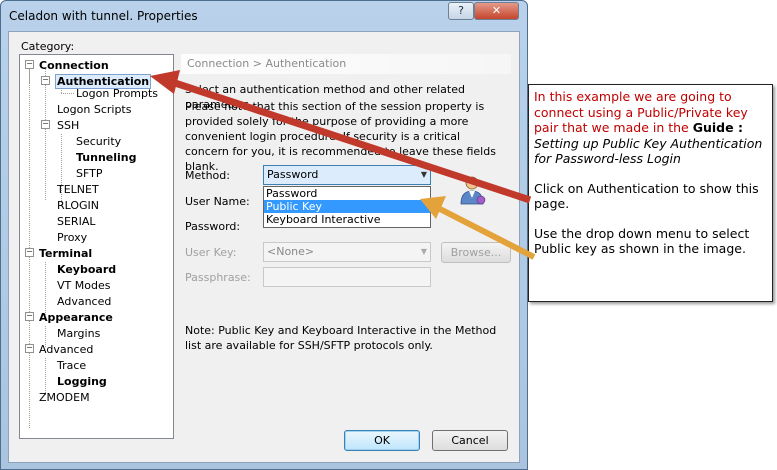  What do you see at coordinates (94, 109) in the screenshot?
I see `tree-item-logon-scripts: Logon Scripts` at bounding box center [94, 109].